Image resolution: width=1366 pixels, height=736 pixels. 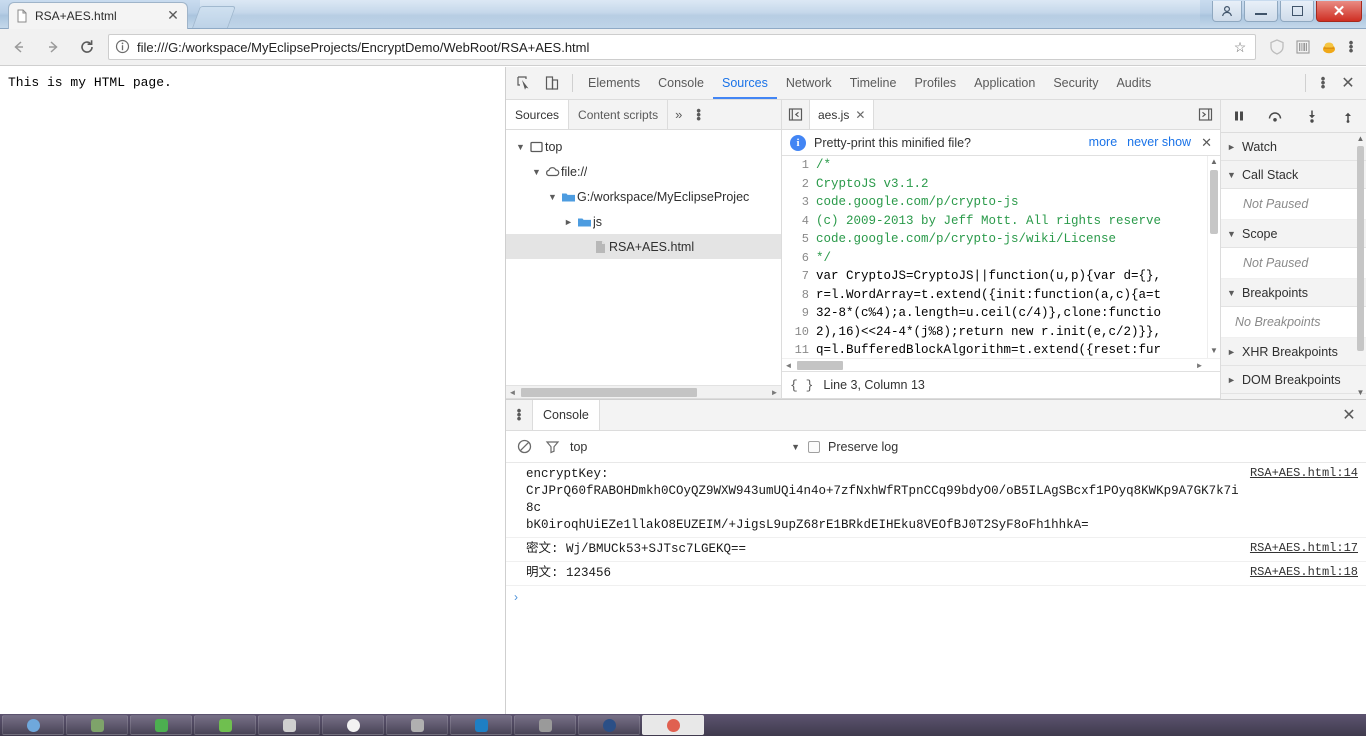 I want to click on console-message: 明文: 123456 RSA+AES.html:18, so click(x=936, y=574).